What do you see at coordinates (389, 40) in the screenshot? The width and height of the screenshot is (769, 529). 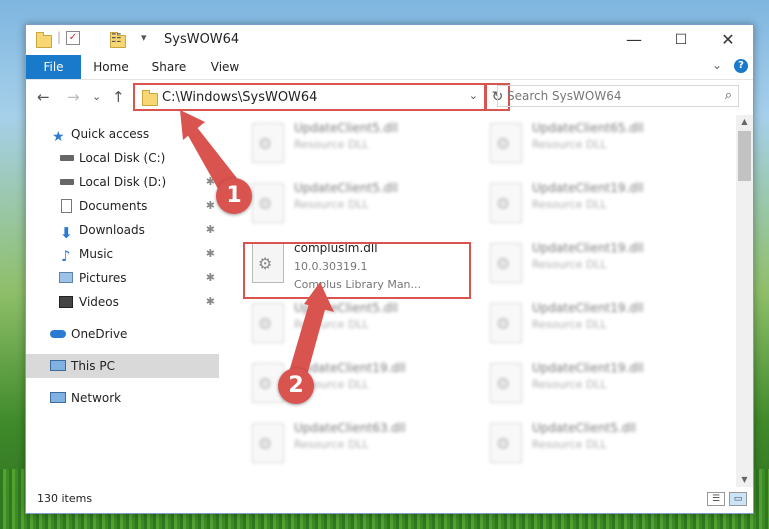 I see `title-bar: | ✓ ☷ ▾ SysWOW64 — ☐ ✕` at bounding box center [389, 40].